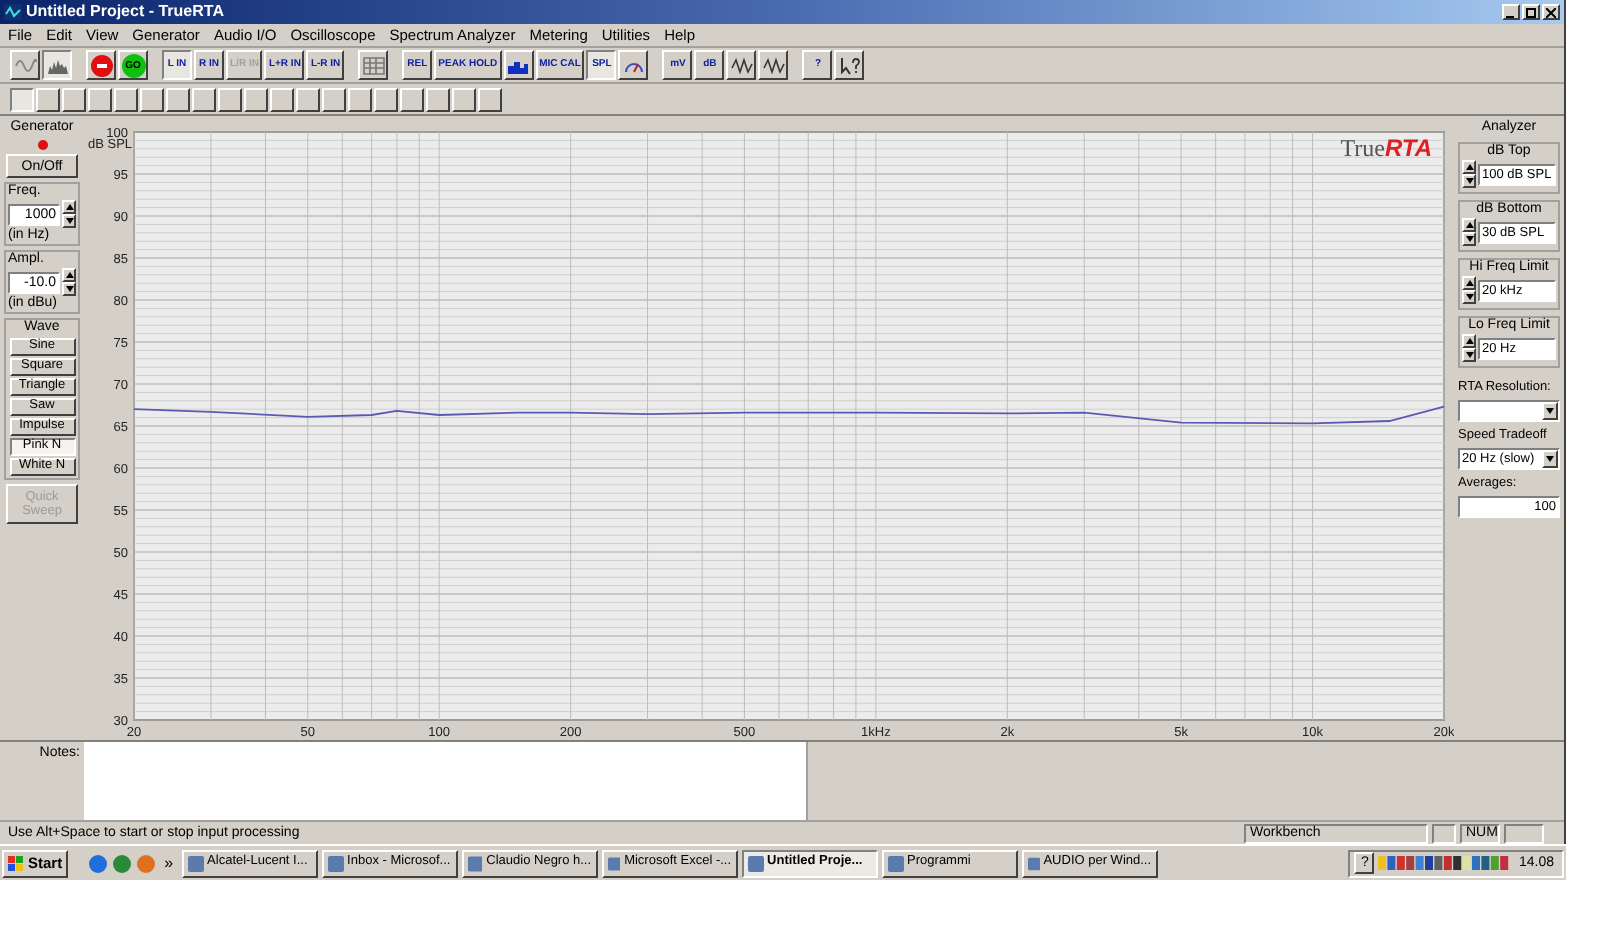 The image size is (1600, 928). I want to click on windows-flag-icon, so click(16, 863).